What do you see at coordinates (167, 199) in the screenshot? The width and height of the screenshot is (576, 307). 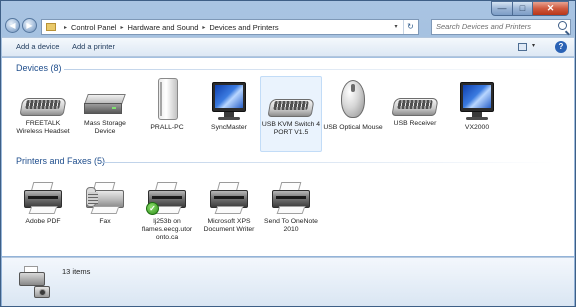 I see `printer-icon: ✓` at bounding box center [167, 199].